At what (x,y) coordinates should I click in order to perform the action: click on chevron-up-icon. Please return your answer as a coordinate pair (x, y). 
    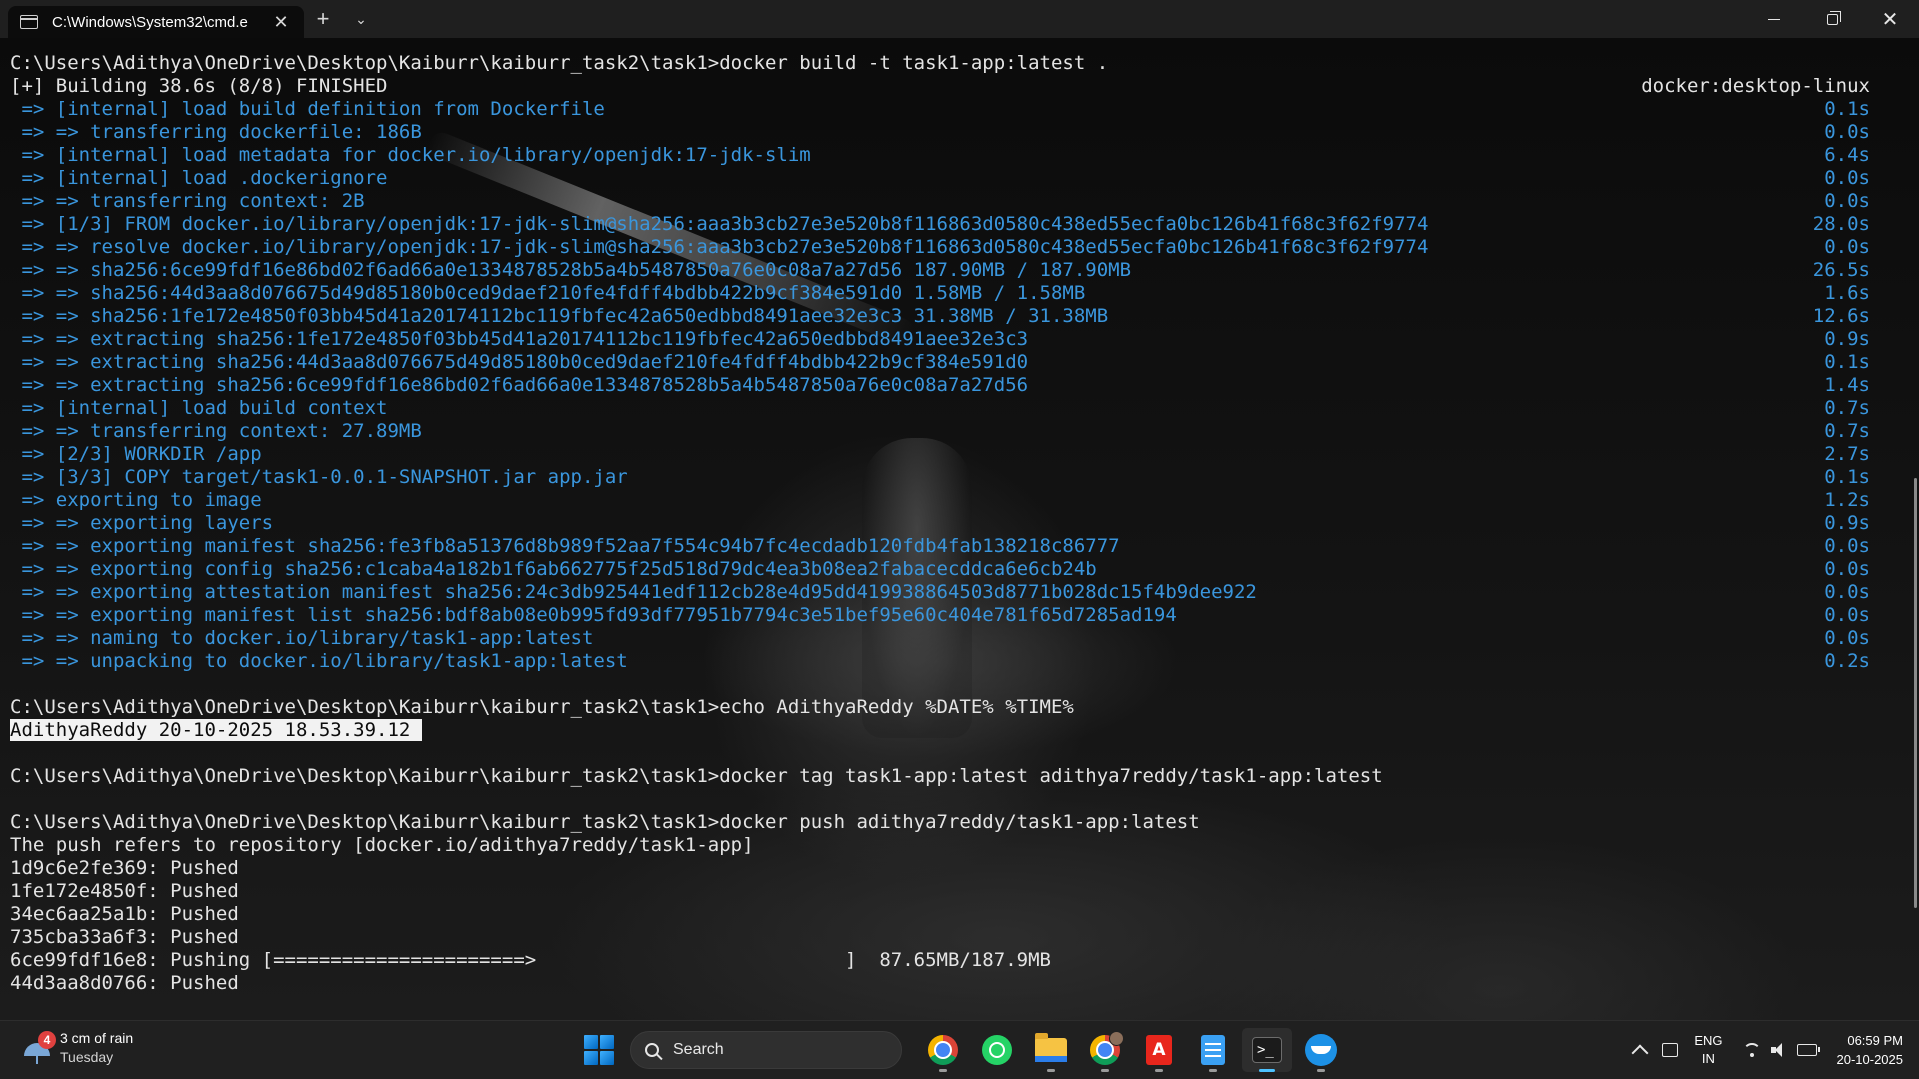
    Looking at the image, I should click on (1640, 1053).